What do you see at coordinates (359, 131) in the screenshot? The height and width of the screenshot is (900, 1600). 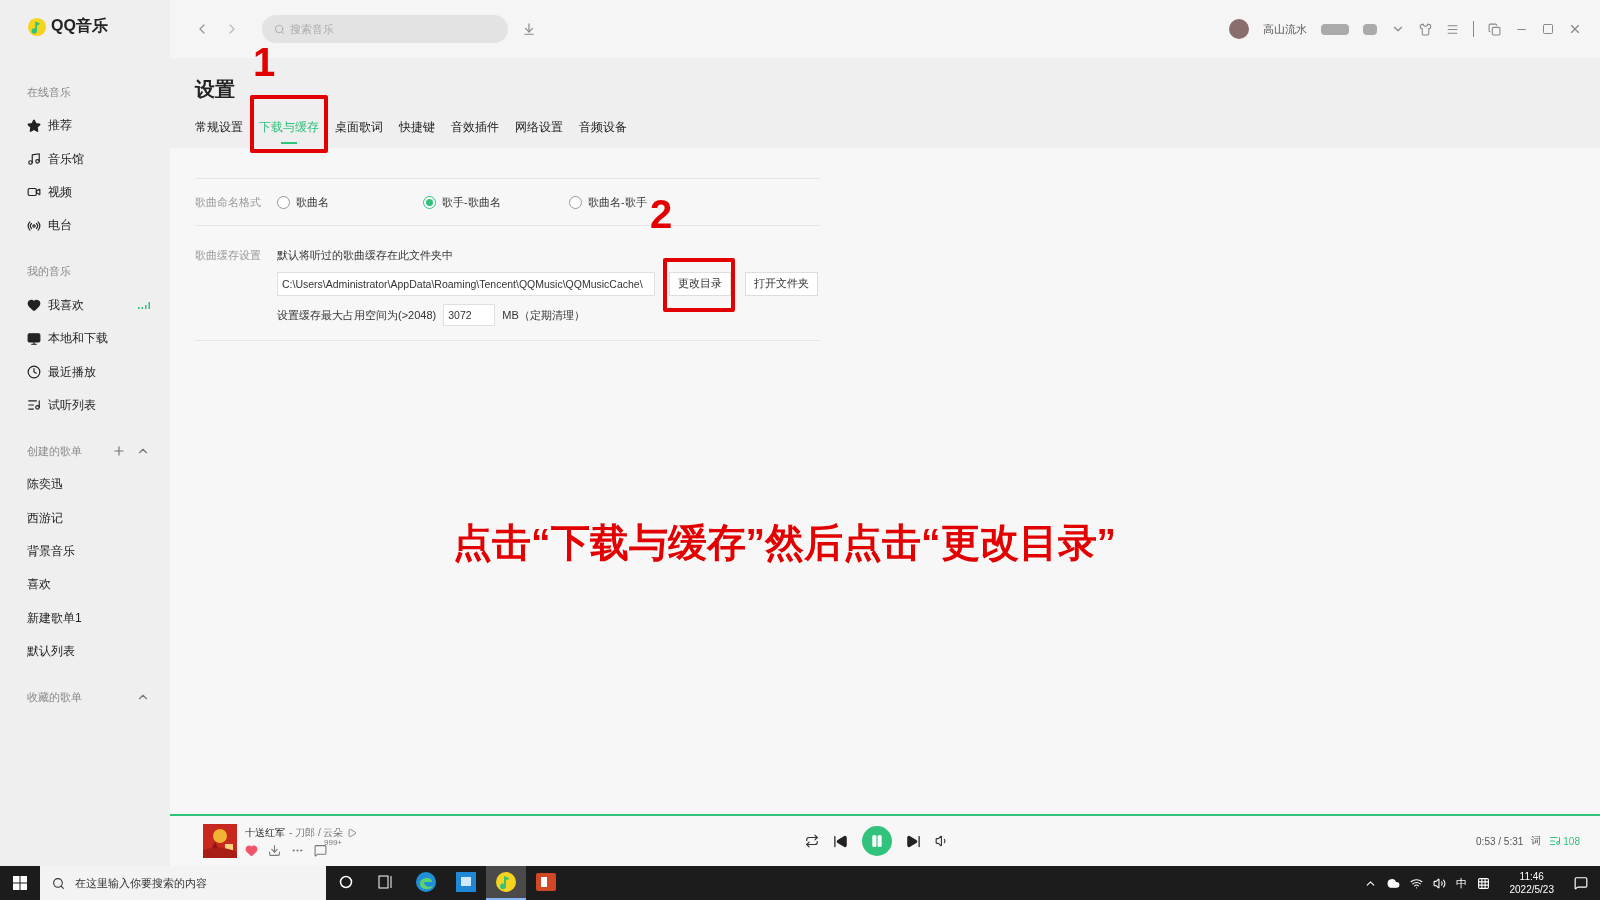 I see `settings-tab: 桌面歌词` at bounding box center [359, 131].